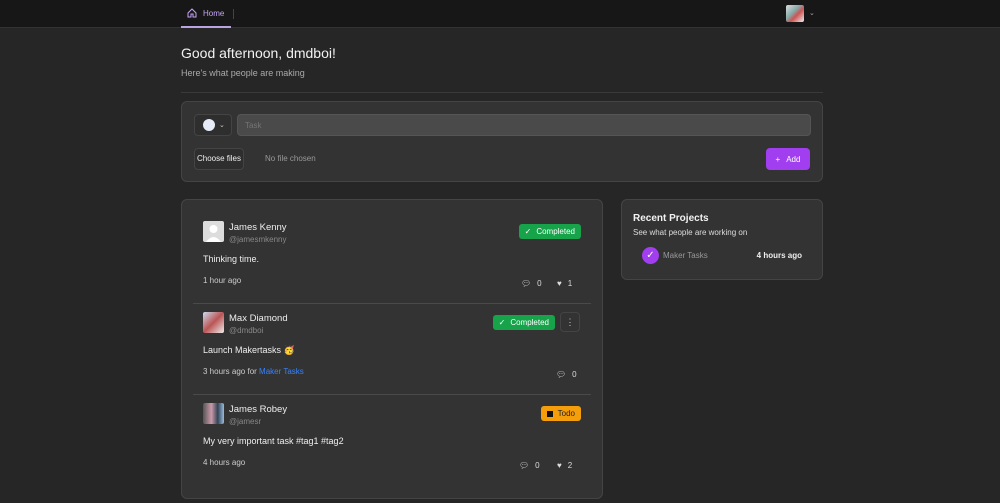 Image resolution: width=1000 pixels, height=503 pixels. What do you see at coordinates (281, 371) in the screenshot?
I see `project-link: Maker Tasks` at bounding box center [281, 371].